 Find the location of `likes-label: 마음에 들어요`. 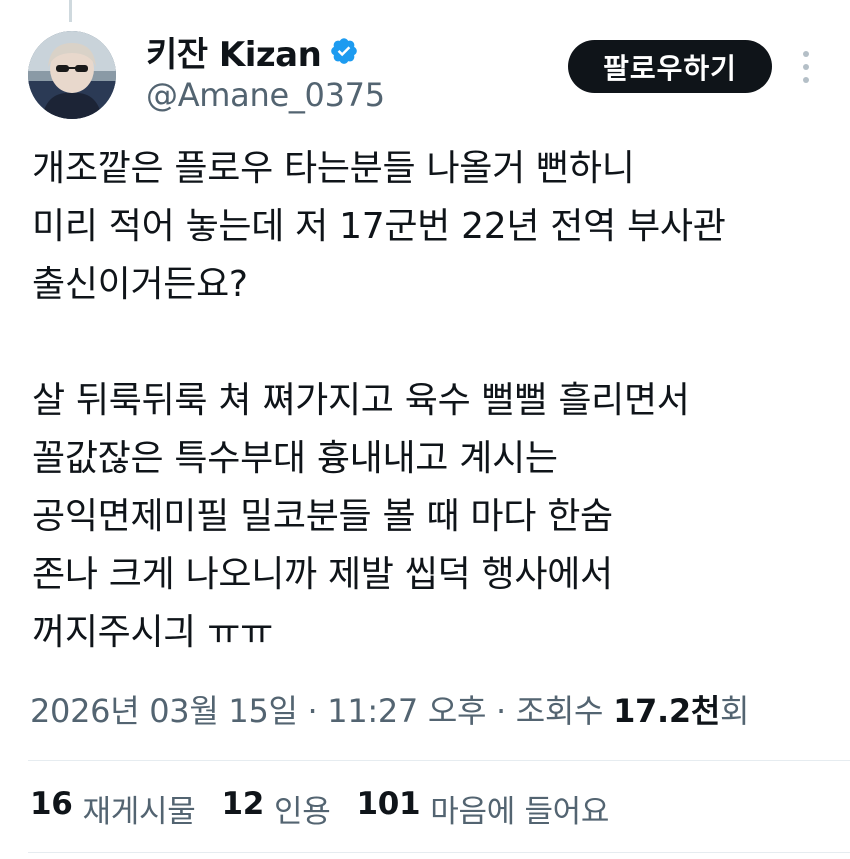

likes-label: 마음에 들어요 is located at coordinates (520, 812).